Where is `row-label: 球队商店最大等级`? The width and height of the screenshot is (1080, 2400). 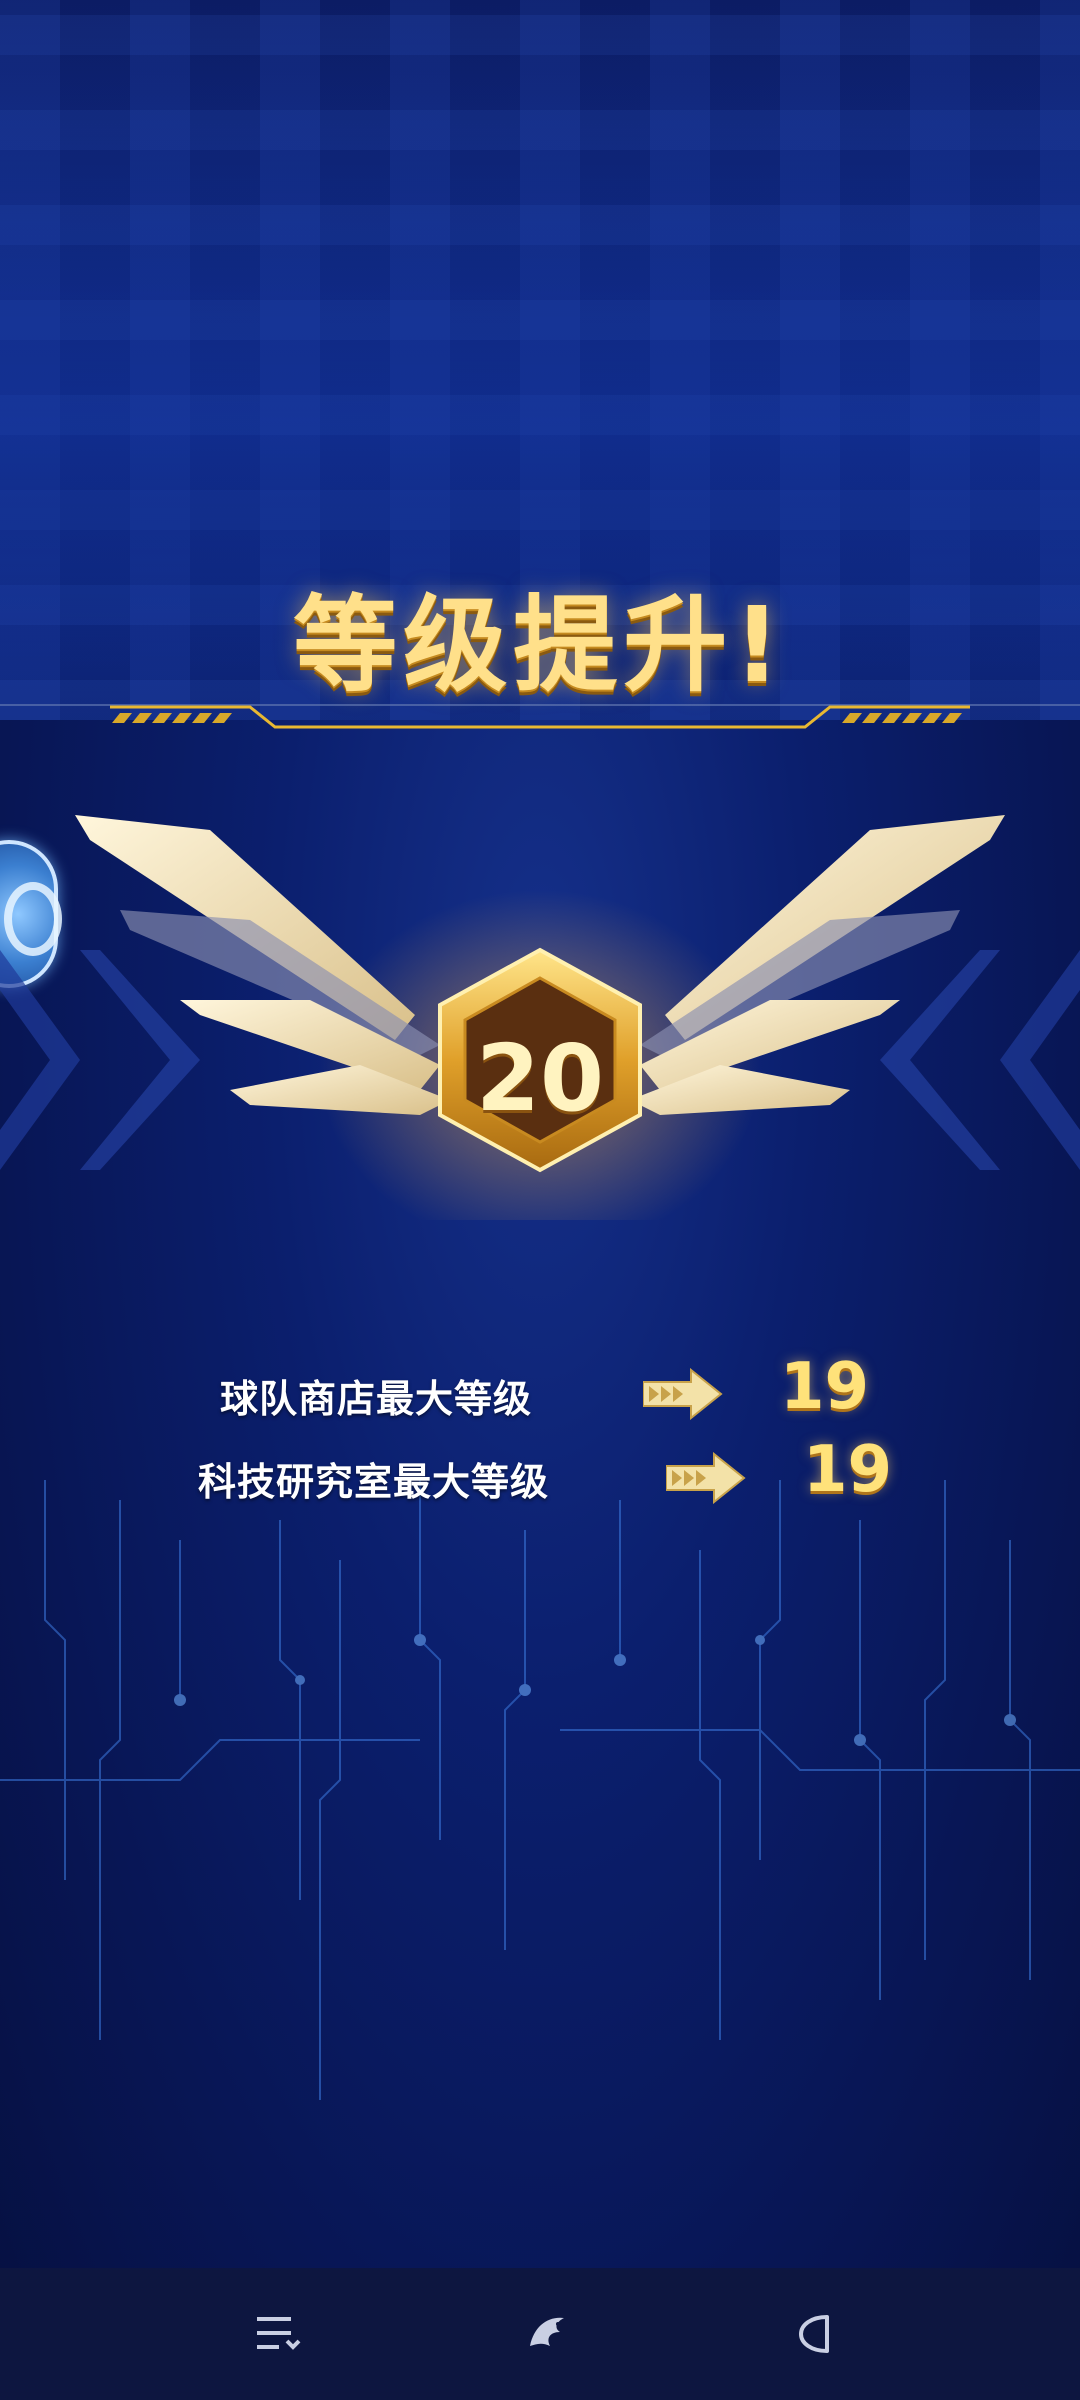 row-label: 球队商店最大等级 is located at coordinates (376, 1398).